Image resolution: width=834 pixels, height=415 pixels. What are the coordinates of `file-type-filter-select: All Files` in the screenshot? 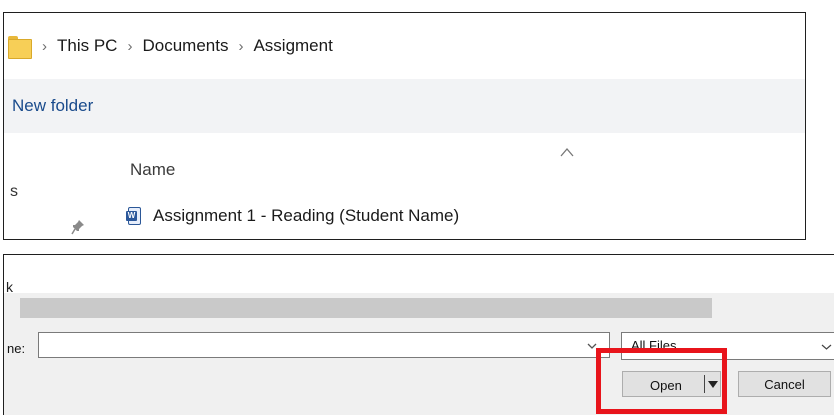 It's located at (727, 346).